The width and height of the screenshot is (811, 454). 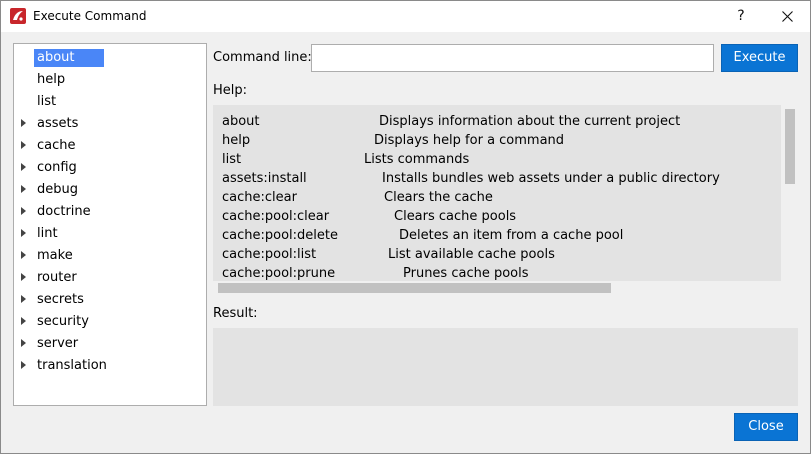 I want to click on tree-item-config: config, so click(x=110, y=168).